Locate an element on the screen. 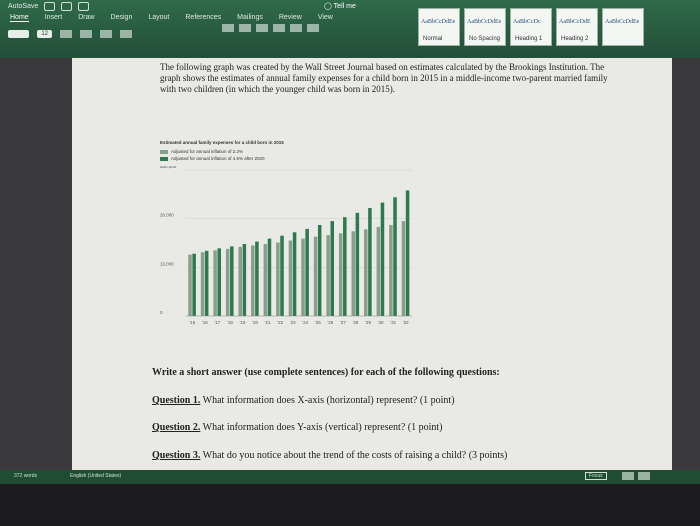 This screenshot has width=700, height=526. y-tick-label: 20,000 is located at coordinates (167, 215).